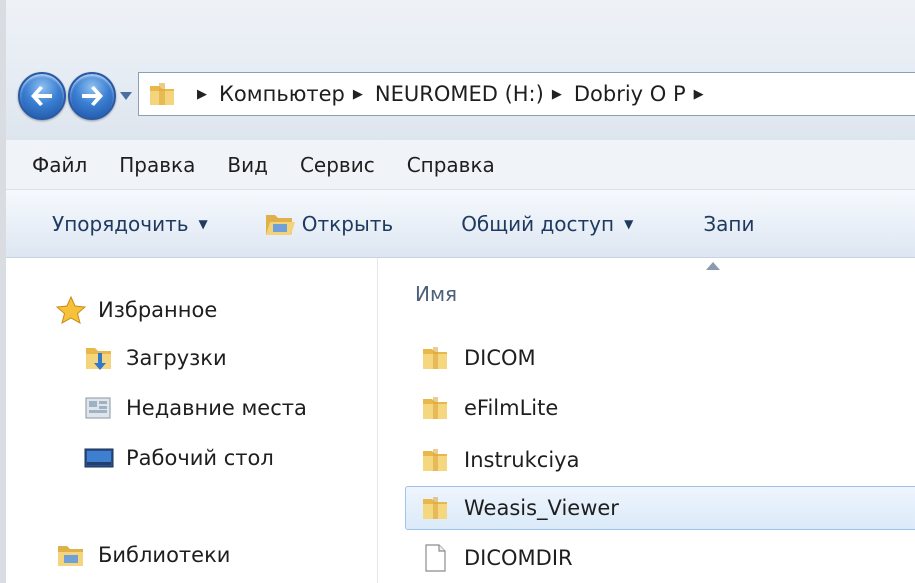 Image resolution: width=915 pixels, height=583 pixels. I want to click on nav-libraries-label: Библиотеки, so click(164, 555).